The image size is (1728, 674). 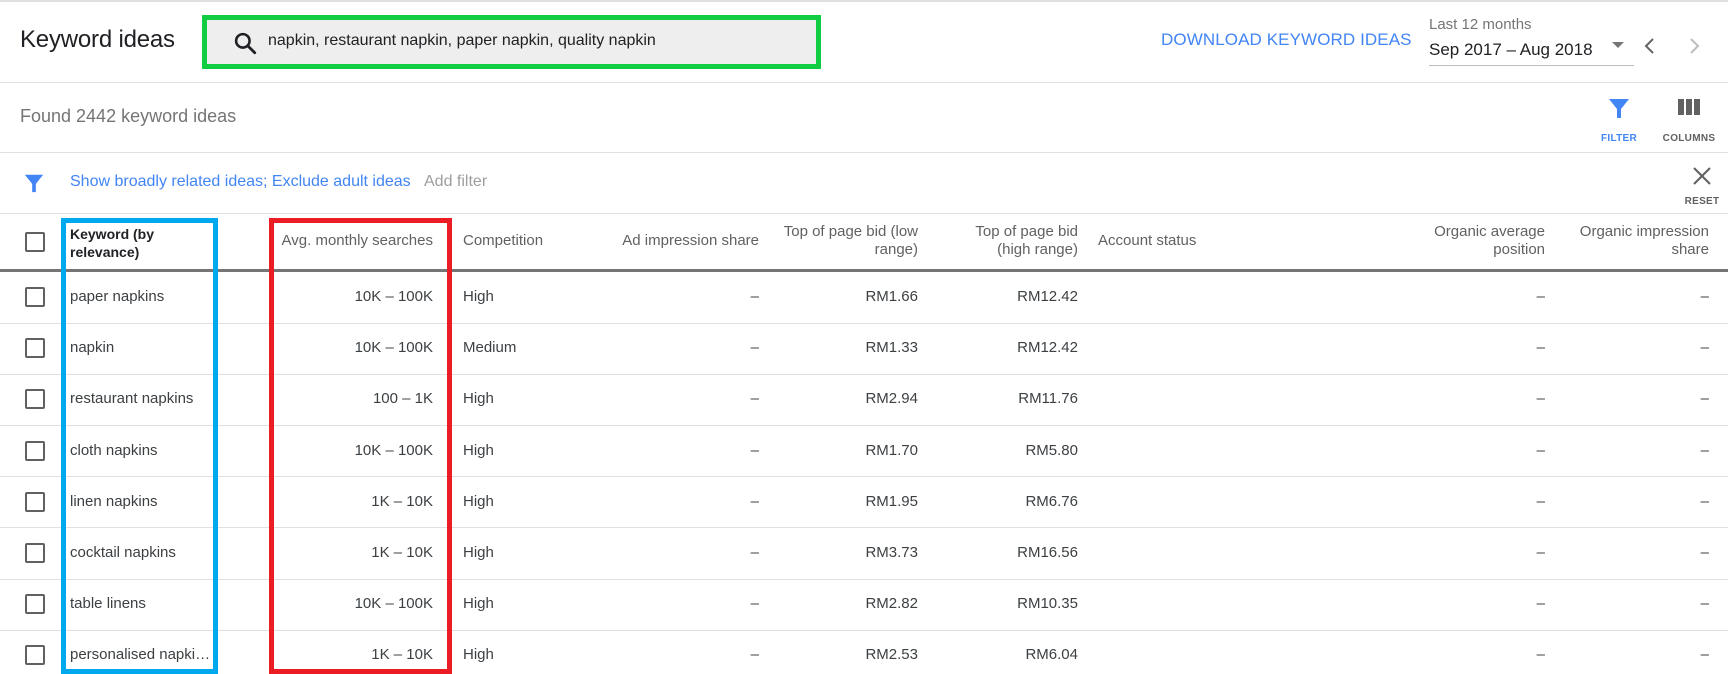 I want to click on header-divider, so click(x=864, y=82).